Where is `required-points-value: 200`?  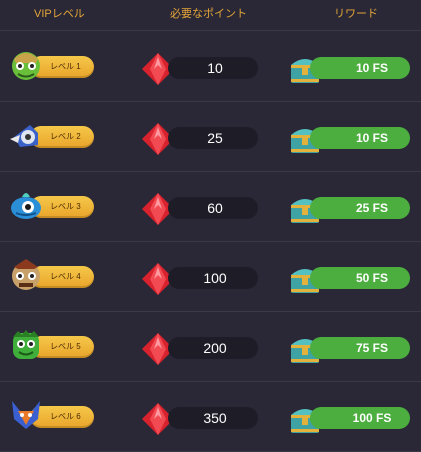
required-points-value: 200 is located at coordinates (213, 348).